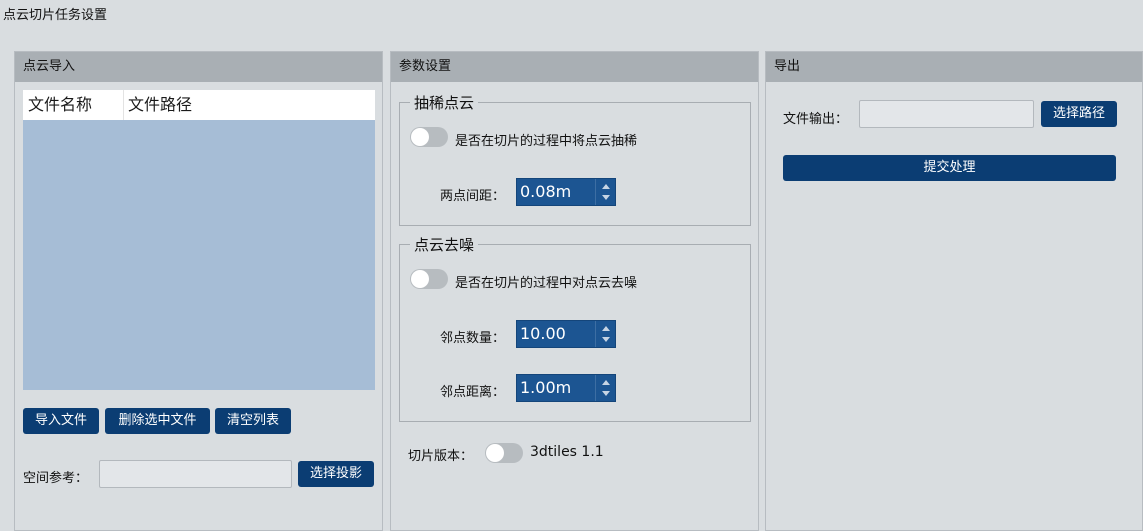 This screenshot has height=531, width=1143. Describe the element at coordinates (473, 392) in the screenshot. I see `distance-label: 邻点距离：` at that location.